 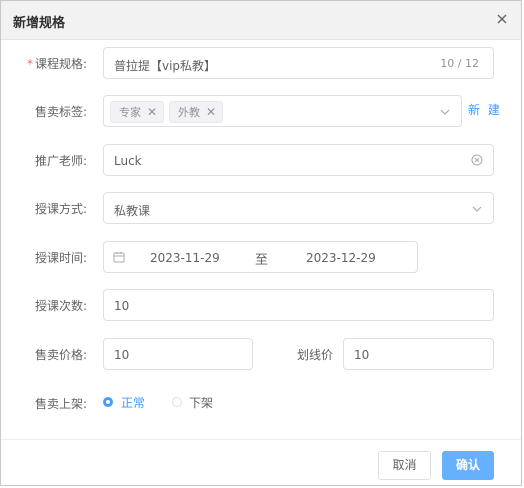 What do you see at coordinates (314, 355) in the screenshot?
I see `strike-price-label: 划线价` at bounding box center [314, 355].